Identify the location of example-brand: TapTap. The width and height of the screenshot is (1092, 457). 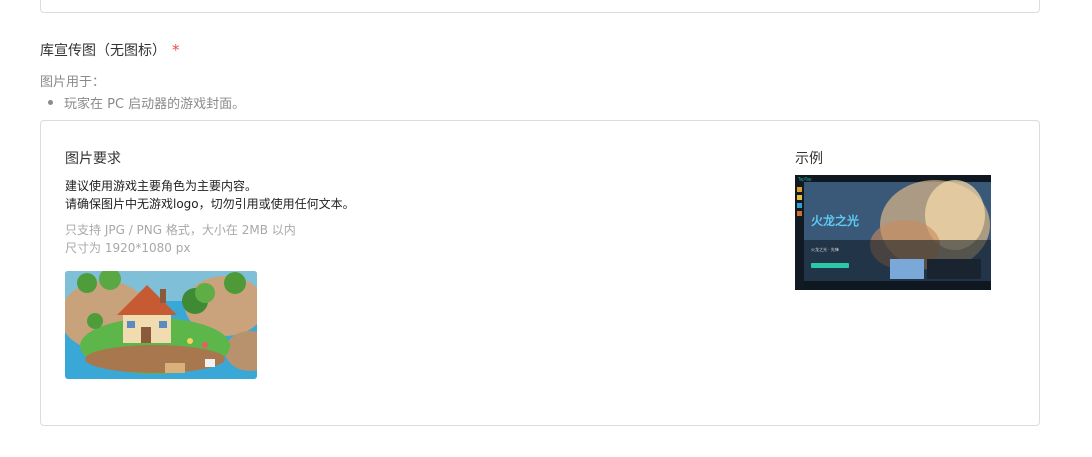
(804, 179).